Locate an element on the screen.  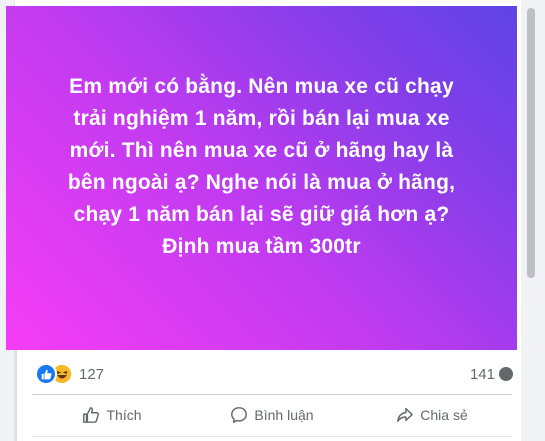
thumbs-up-icon is located at coordinates (91, 415).